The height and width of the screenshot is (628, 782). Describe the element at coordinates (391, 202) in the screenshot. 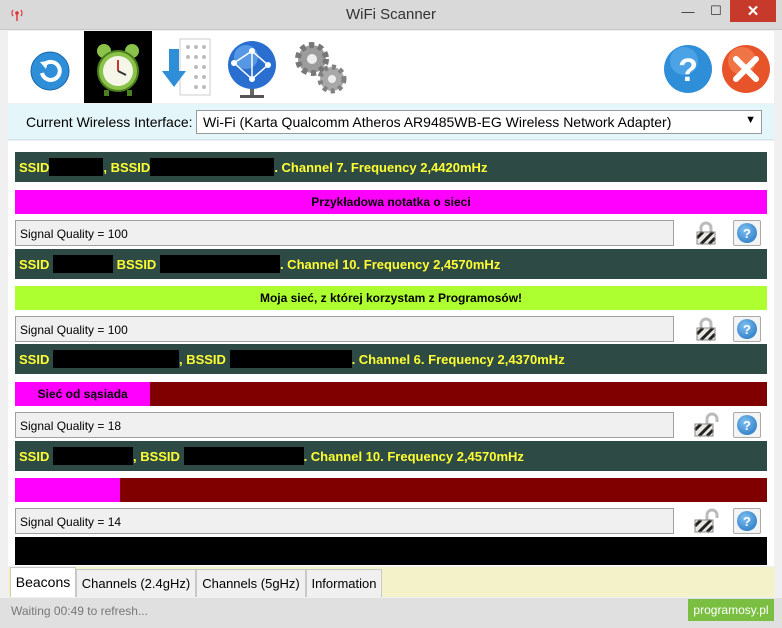

I see `network-1-note: Przykładowa notatka o sieci` at that location.